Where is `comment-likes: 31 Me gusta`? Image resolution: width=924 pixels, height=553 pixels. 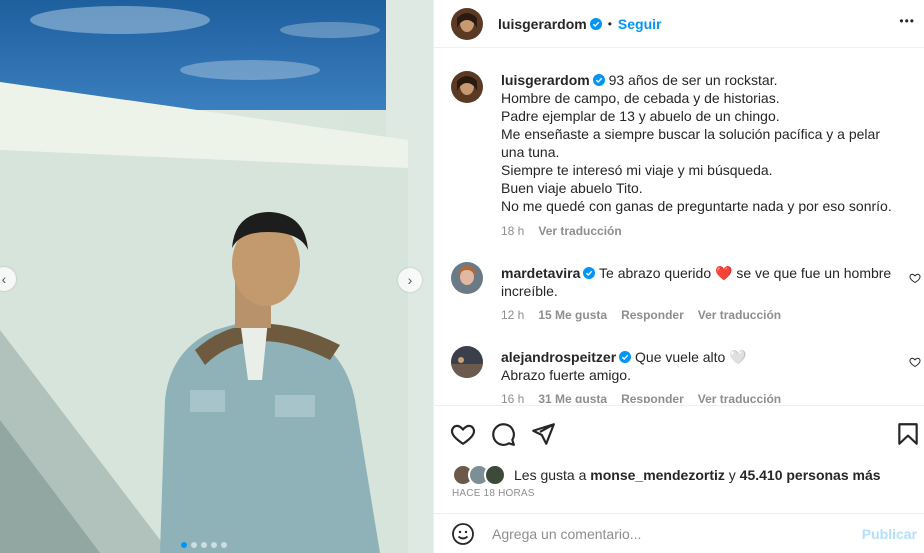 comment-likes: 31 Me gusta is located at coordinates (572, 397).